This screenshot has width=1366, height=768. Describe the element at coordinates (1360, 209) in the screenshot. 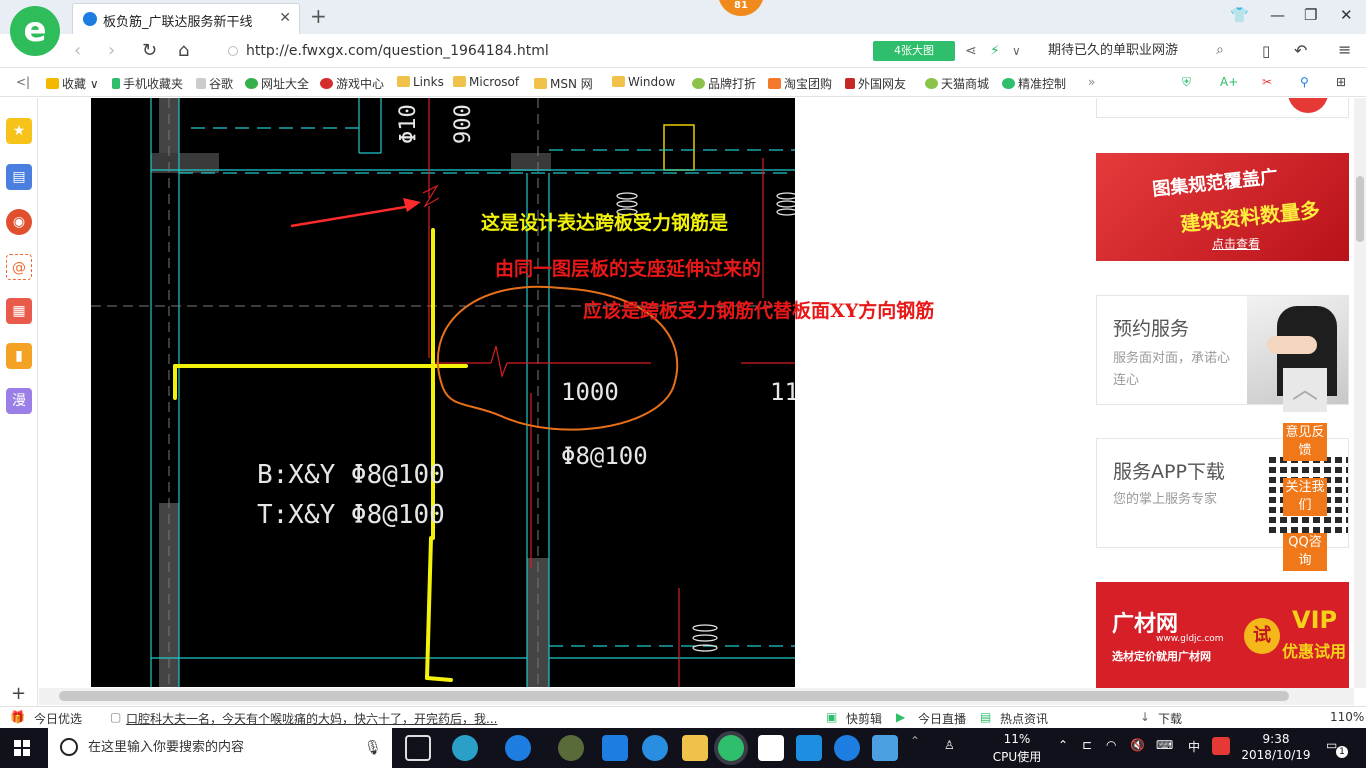

I see `vertical-scroll-thumb` at that location.